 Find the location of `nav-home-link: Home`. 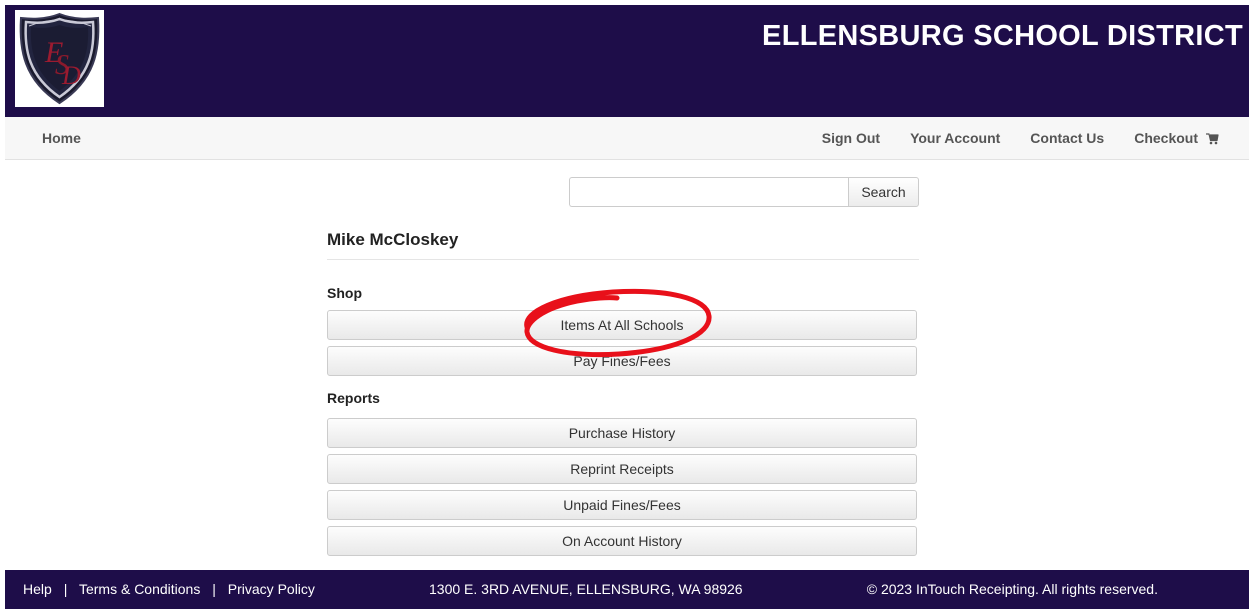

nav-home-link: Home is located at coordinates (61, 138).